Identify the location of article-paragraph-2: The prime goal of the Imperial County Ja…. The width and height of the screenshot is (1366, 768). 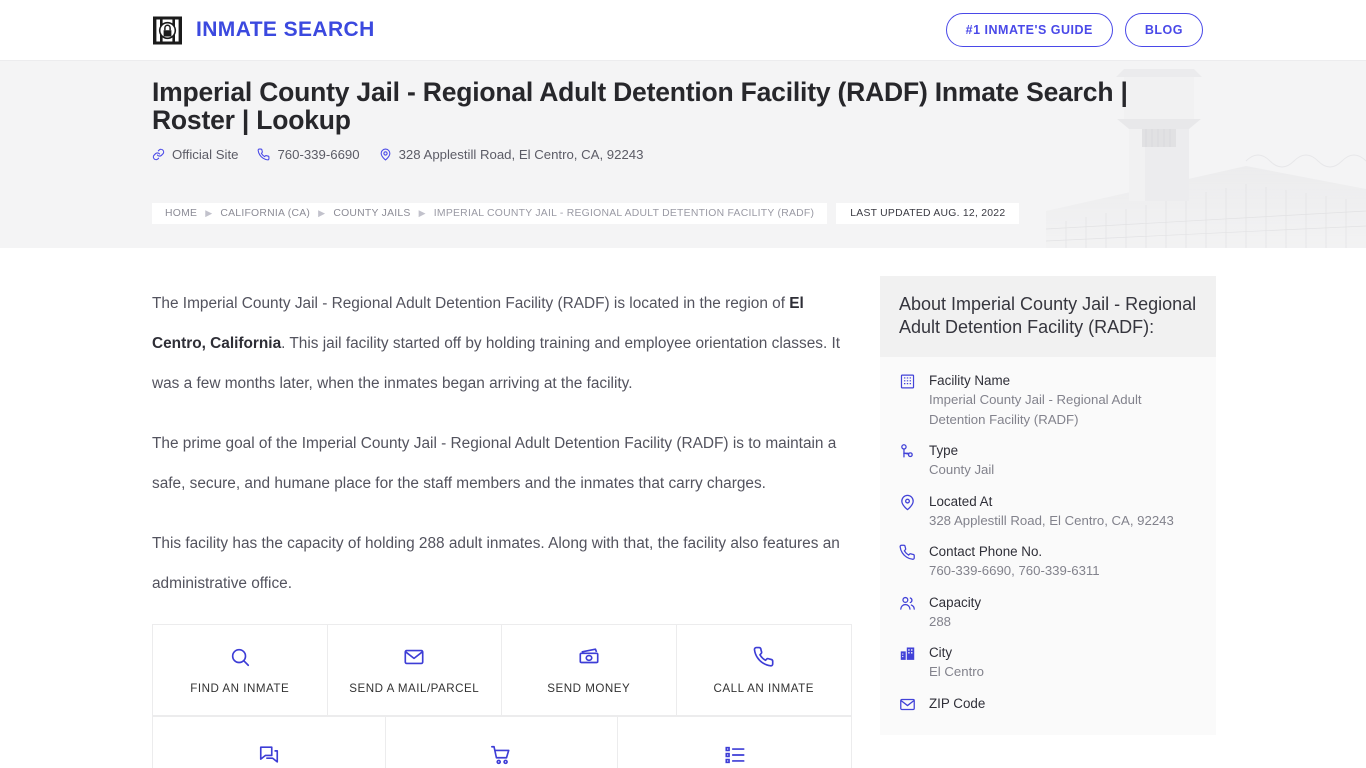
(494, 463).